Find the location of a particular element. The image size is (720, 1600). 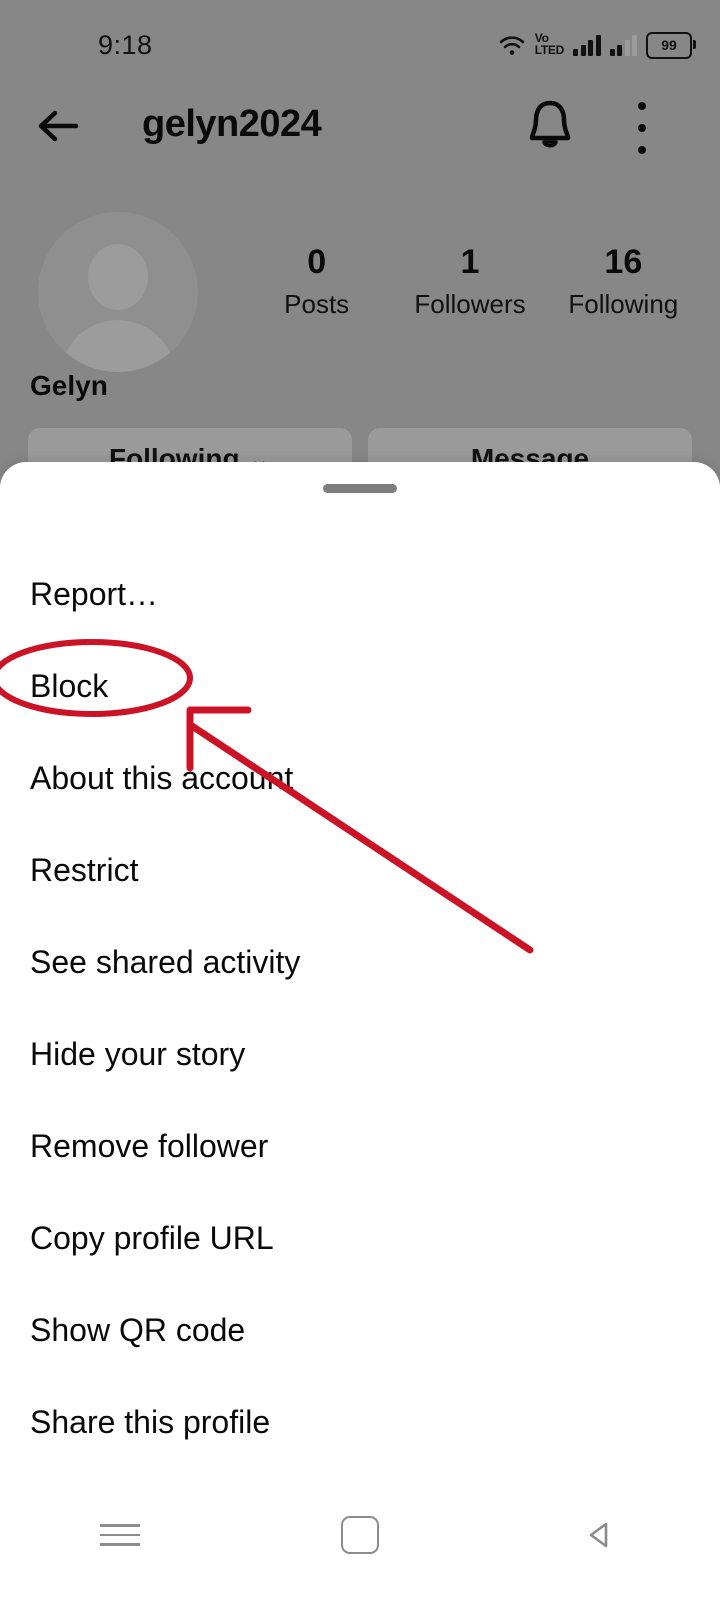

nav-back-icon is located at coordinates (598, 1535).